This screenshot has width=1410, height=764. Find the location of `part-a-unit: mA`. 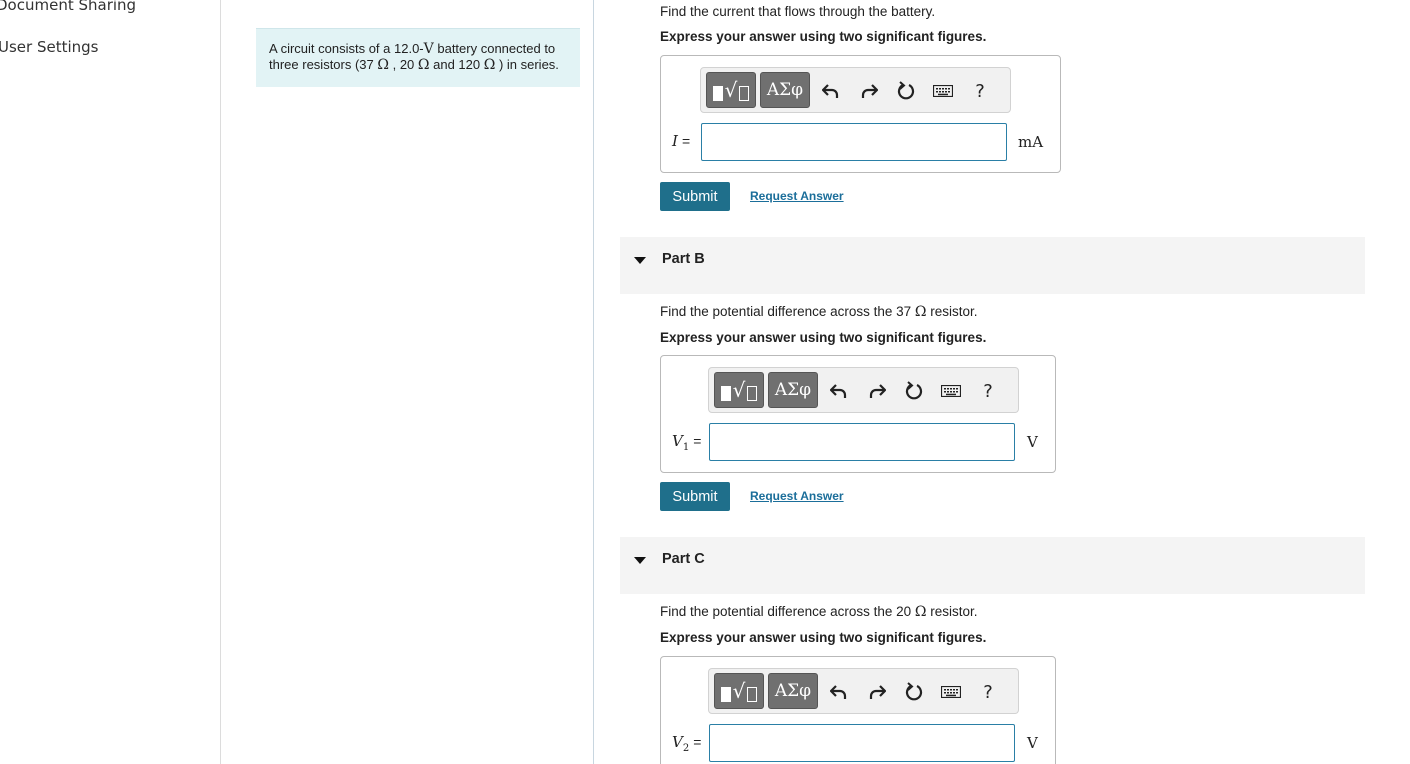

part-a-unit: mA is located at coordinates (1031, 142).